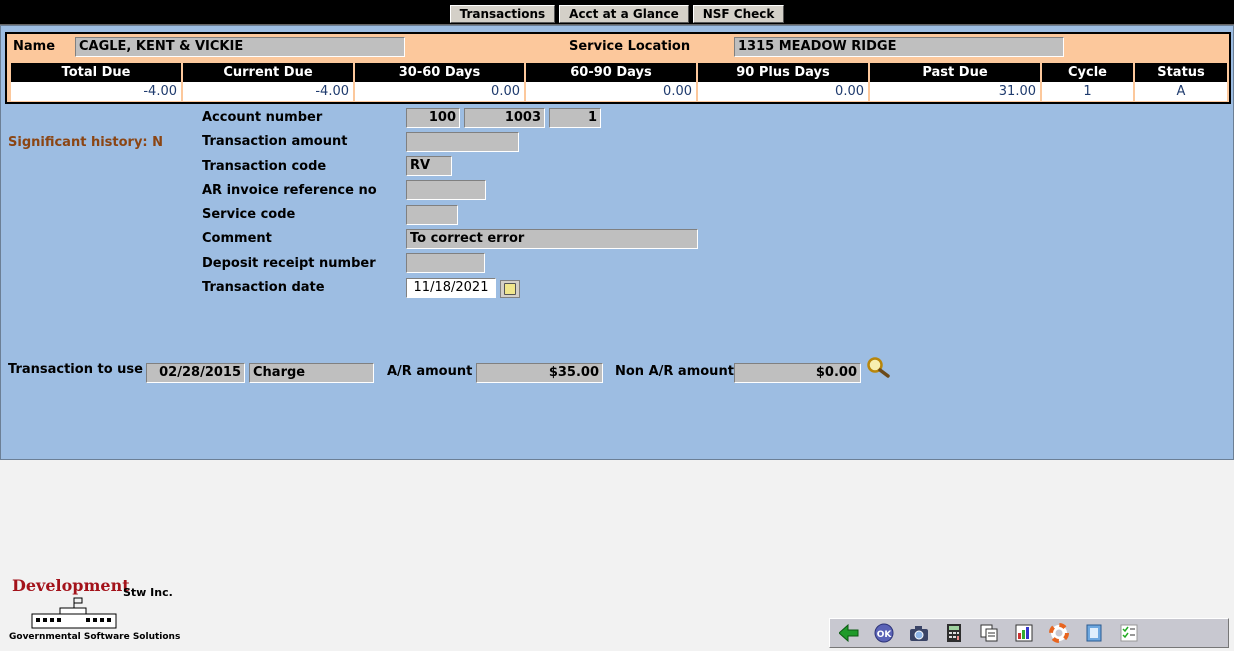 This screenshot has height=651, width=1234. What do you see at coordinates (451, 288) in the screenshot?
I see `transaction-date-input: 11/18/2021` at bounding box center [451, 288].